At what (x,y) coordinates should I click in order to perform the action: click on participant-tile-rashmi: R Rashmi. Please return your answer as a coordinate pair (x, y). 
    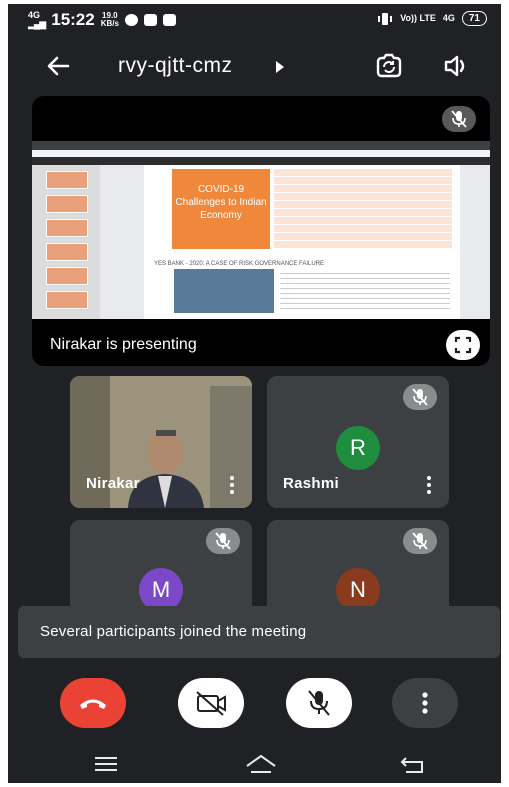
    Looking at the image, I should click on (358, 442).